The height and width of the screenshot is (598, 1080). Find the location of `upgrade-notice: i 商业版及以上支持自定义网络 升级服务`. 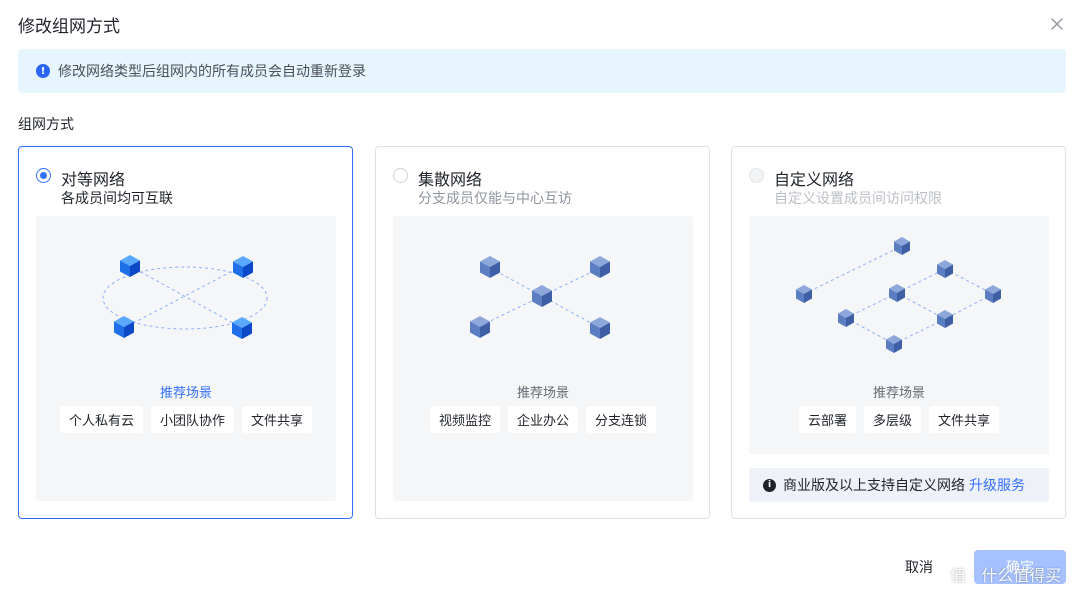

upgrade-notice: i 商业版及以上支持自定义网络 升级服务 is located at coordinates (899, 485).